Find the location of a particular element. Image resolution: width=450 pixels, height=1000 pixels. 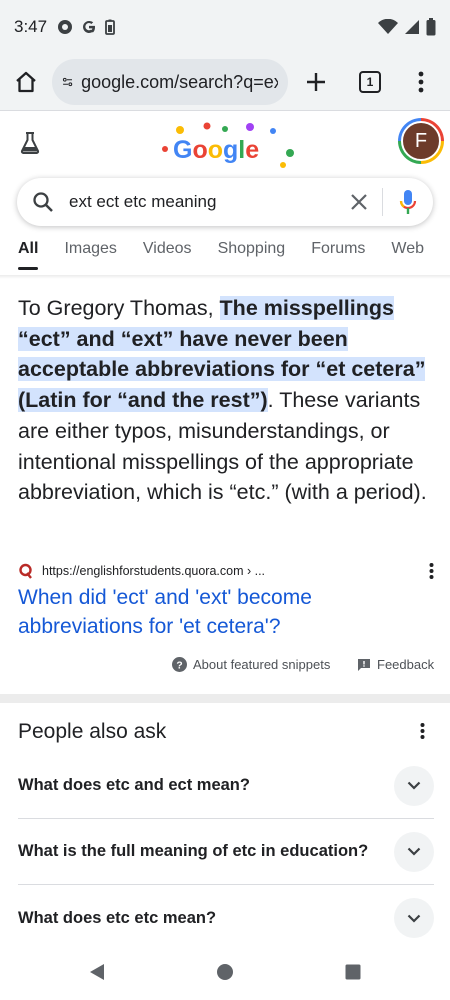

paa-question-text: What does etc and ect mean? is located at coordinates (134, 785).